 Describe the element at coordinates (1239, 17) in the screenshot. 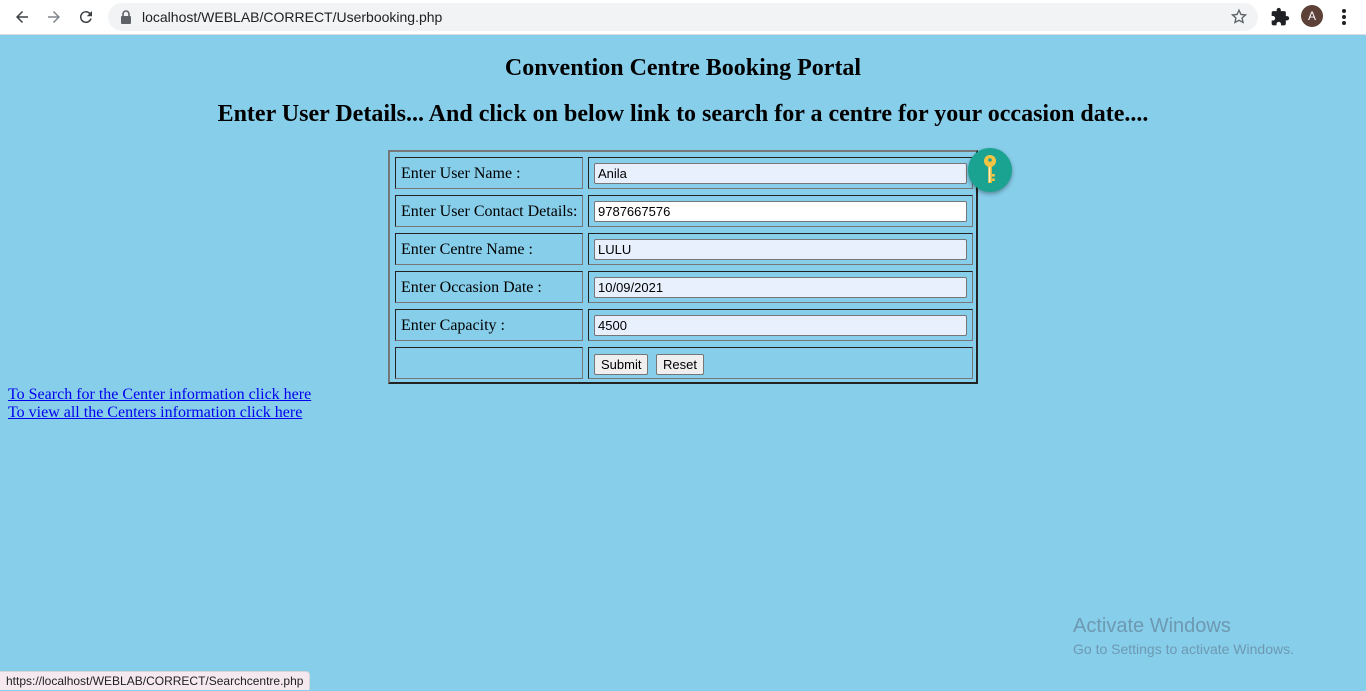

I see `bookmark-star-icon` at that location.